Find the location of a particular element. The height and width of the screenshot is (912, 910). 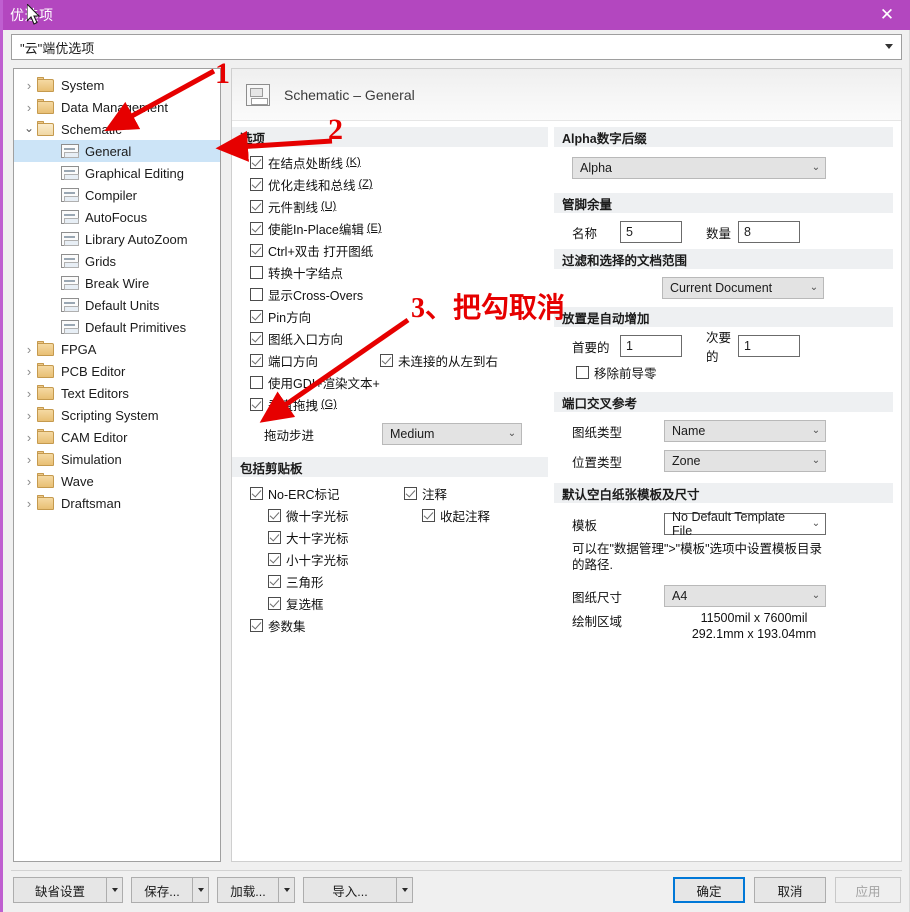

tree-item-break-wire: Break Wire is located at coordinates (117, 283).